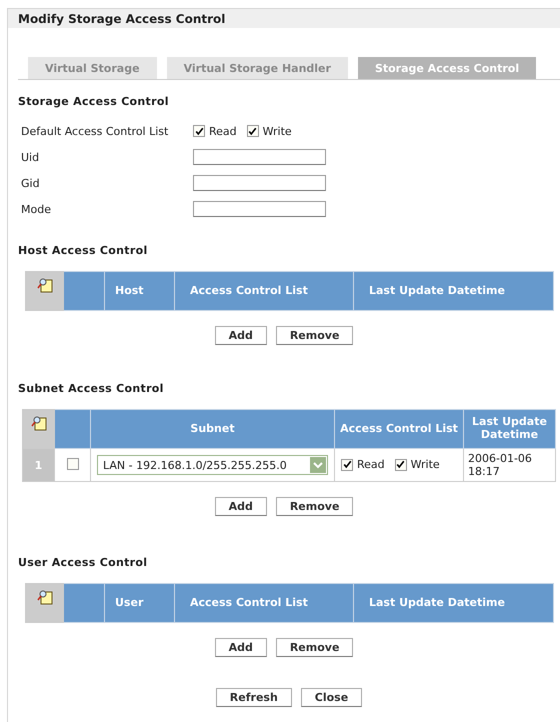 Image resolution: width=560 pixels, height=722 pixels. Describe the element at coordinates (30, 157) in the screenshot. I see `field-label: Uid` at that location.